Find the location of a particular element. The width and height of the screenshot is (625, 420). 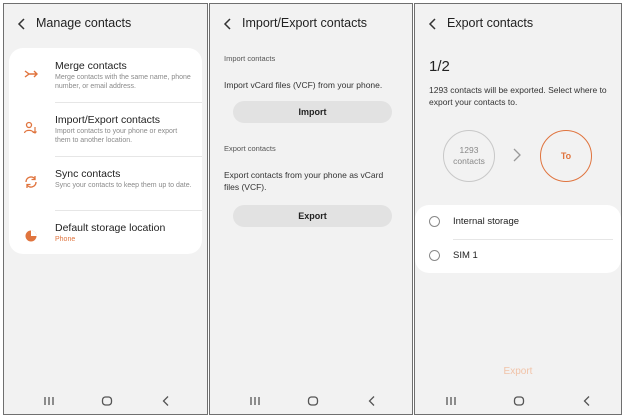

option-internal-storage: Internal storage is located at coordinates (518, 222).